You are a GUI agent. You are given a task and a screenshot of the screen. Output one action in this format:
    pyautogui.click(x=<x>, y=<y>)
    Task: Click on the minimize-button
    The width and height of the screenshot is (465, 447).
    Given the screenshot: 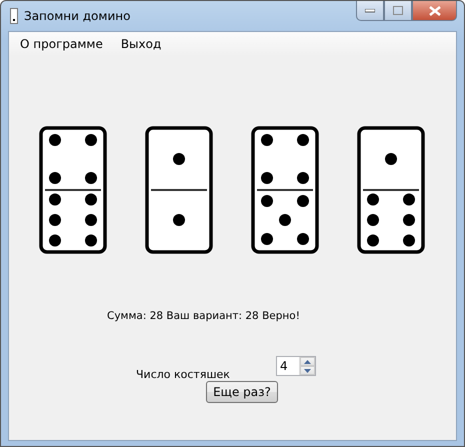 What is the action you would take?
    pyautogui.click(x=370, y=11)
    